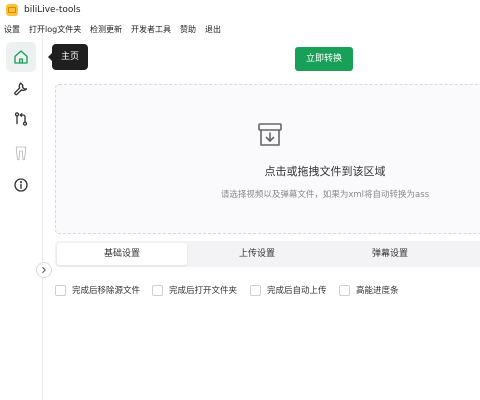 The image size is (480, 400). I want to click on sidebar-item-tools, so click(21, 89).